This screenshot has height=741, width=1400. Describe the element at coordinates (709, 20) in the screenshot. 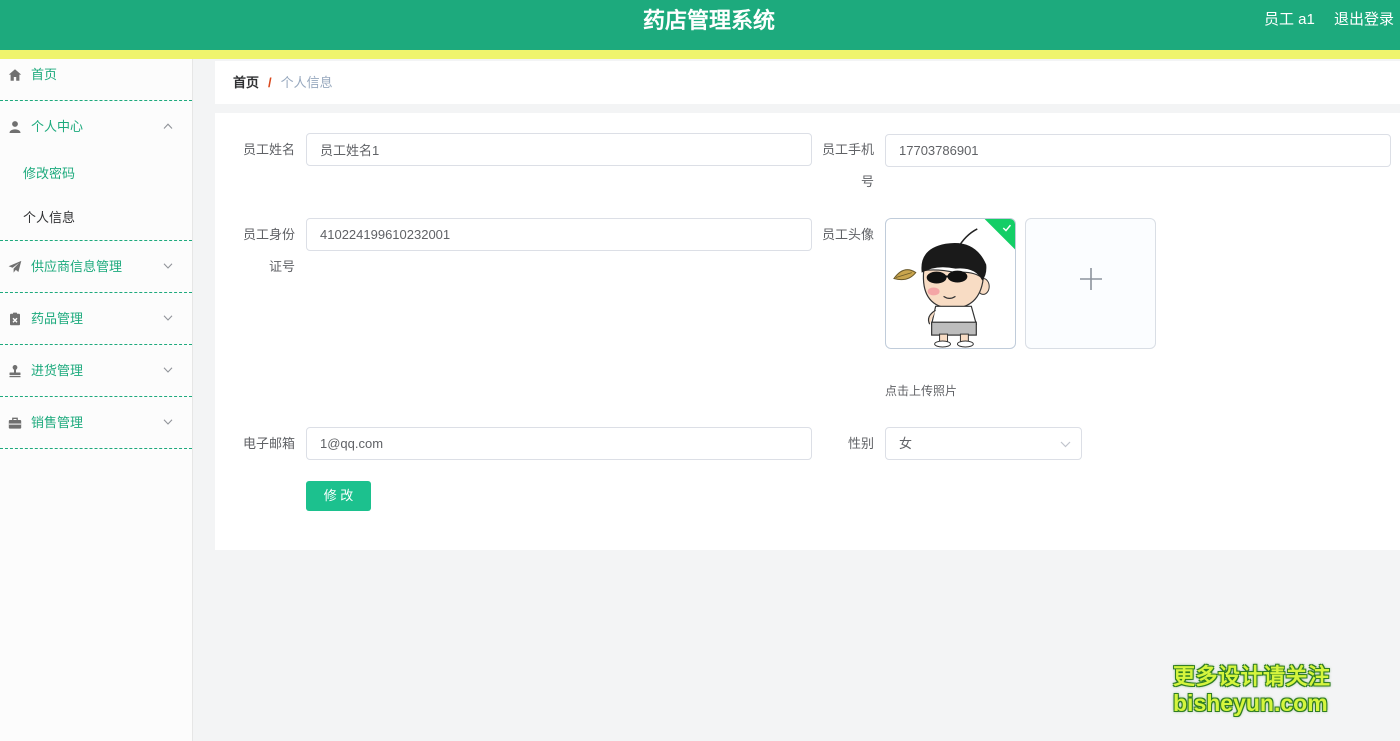

I see `app-title: 药店管理系统` at that location.